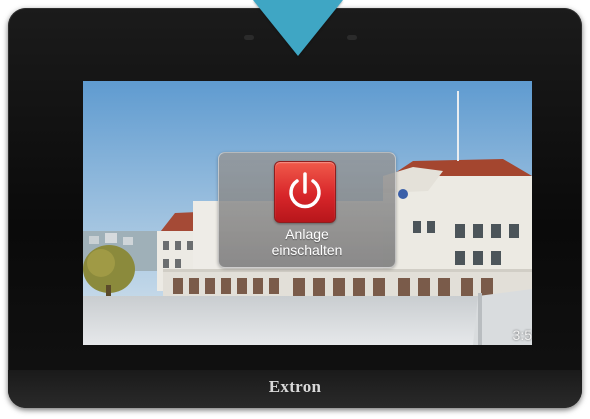 The width and height of the screenshot is (590, 419). I want to click on power-button-label: Anlage einschalten, so click(307, 242).